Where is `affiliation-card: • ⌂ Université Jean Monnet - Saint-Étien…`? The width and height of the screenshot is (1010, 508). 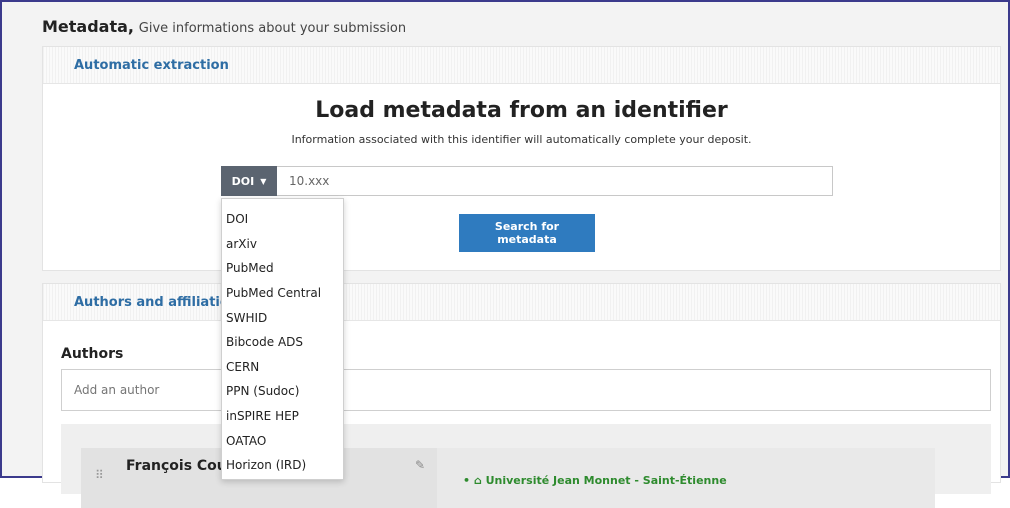 affiliation-card: • ⌂ Université Jean Monnet - Saint-Étien… is located at coordinates (686, 478).